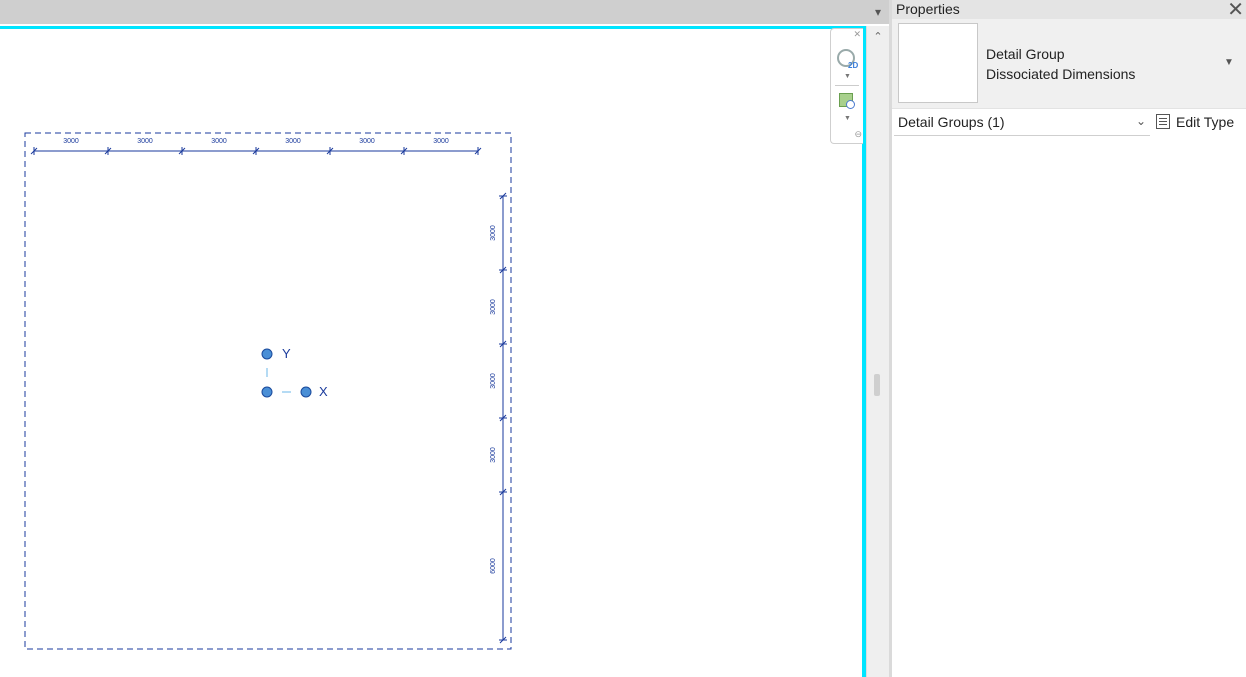 This screenshot has width=1246, height=677. Describe the element at coordinates (858, 134) in the screenshot. I see `minimize-icon: ⊖` at that location.